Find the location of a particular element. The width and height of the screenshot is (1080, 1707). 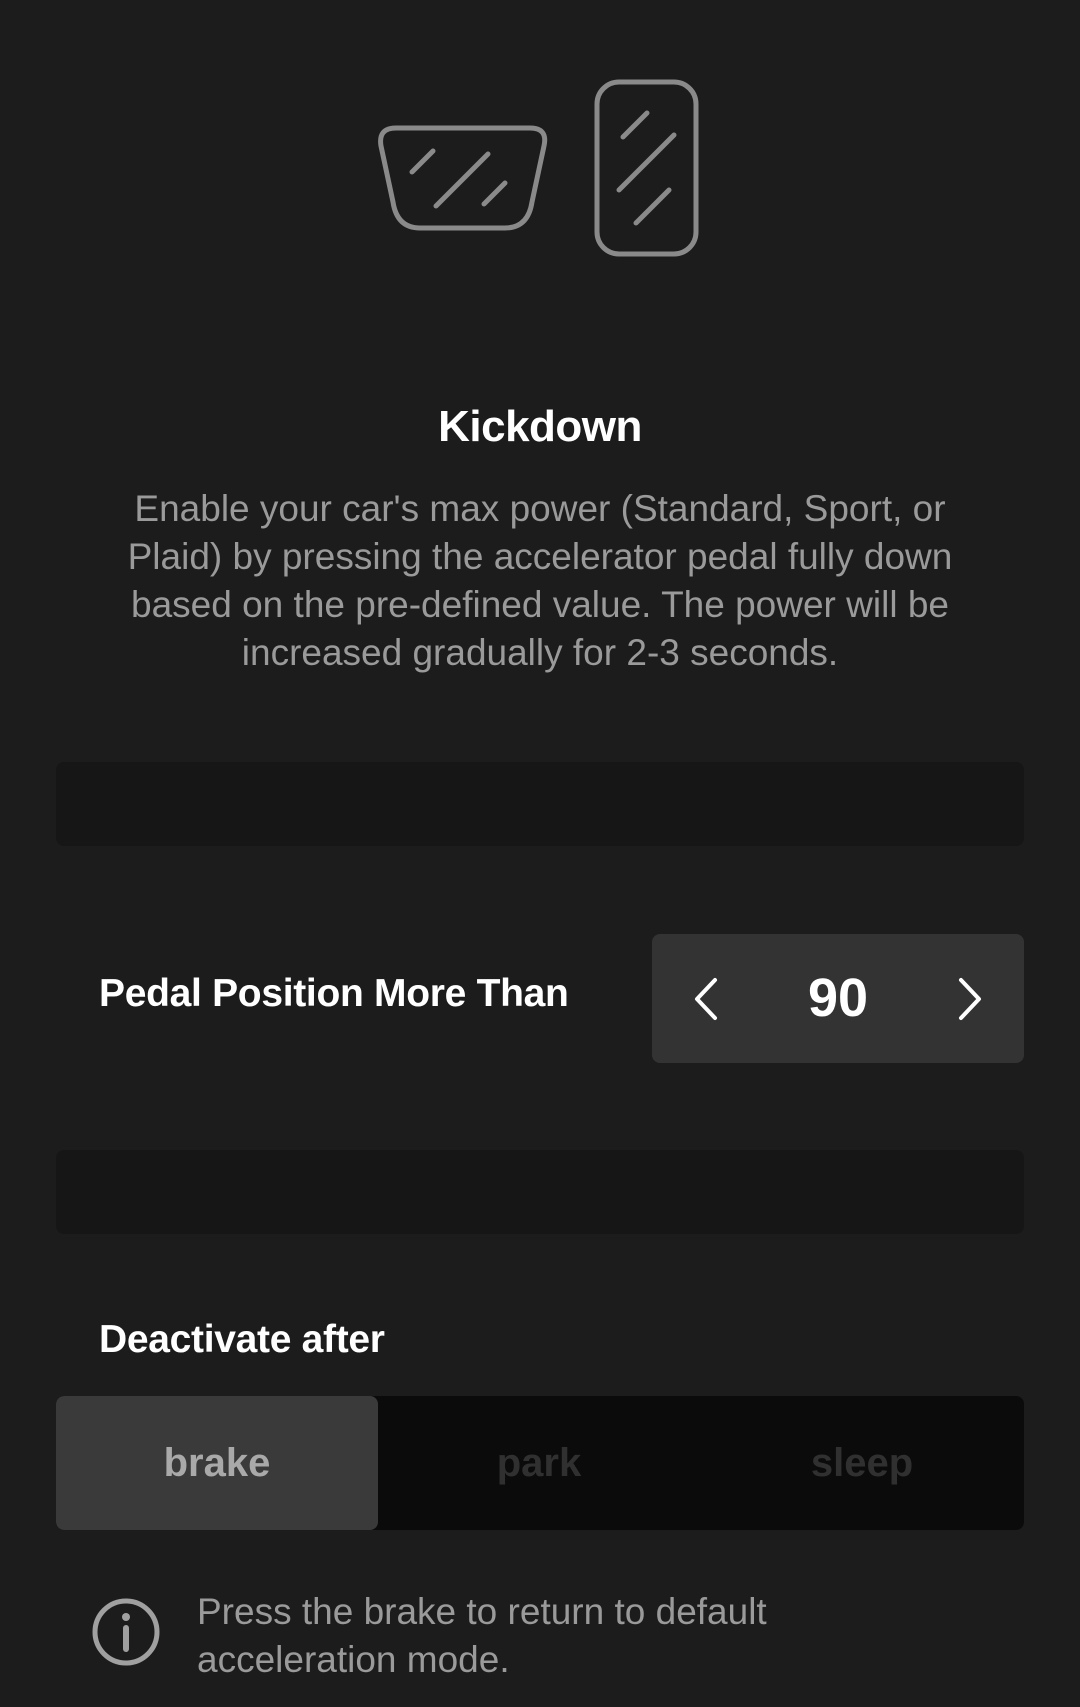

segment-brake: brake is located at coordinates (217, 1463).